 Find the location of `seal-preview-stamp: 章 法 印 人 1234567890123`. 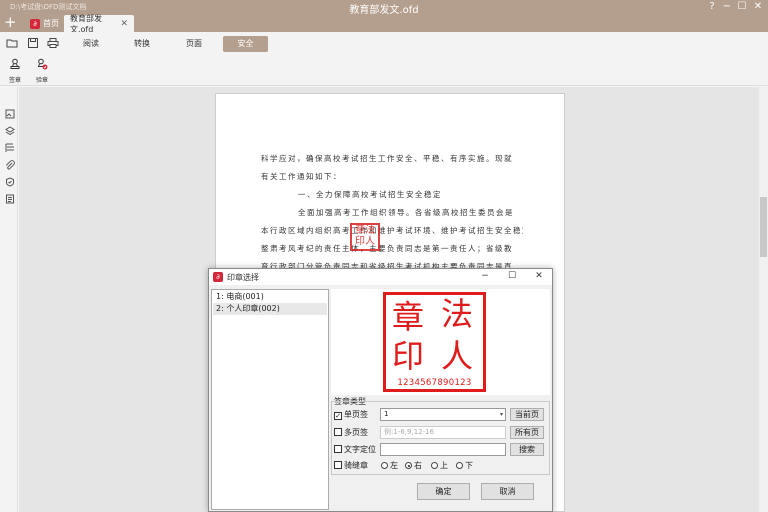

seal-preview-stamp: 章 法 印 人 1234567890123 is located at coordinates (434, 342).